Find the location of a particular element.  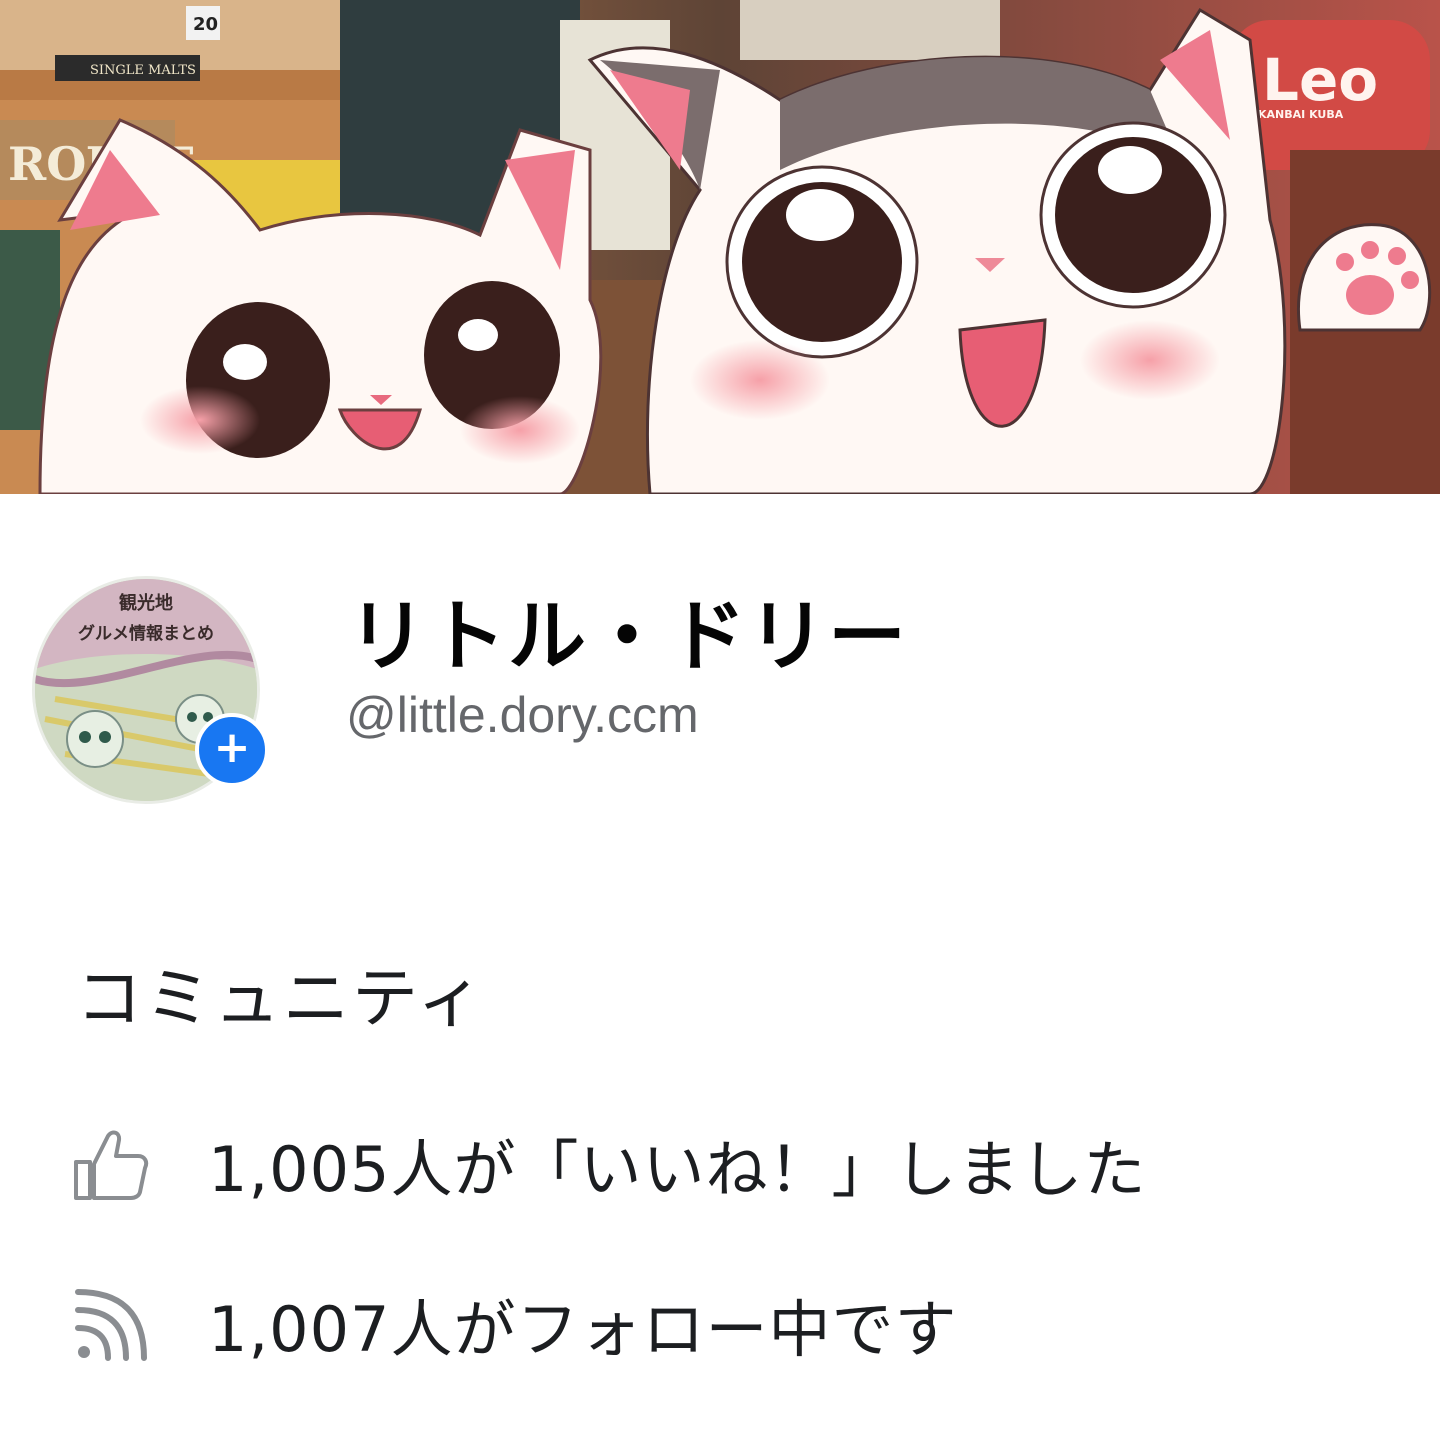

avatar-caption-line2: グルメ情報まとめ is located at coordinates (146, 633).